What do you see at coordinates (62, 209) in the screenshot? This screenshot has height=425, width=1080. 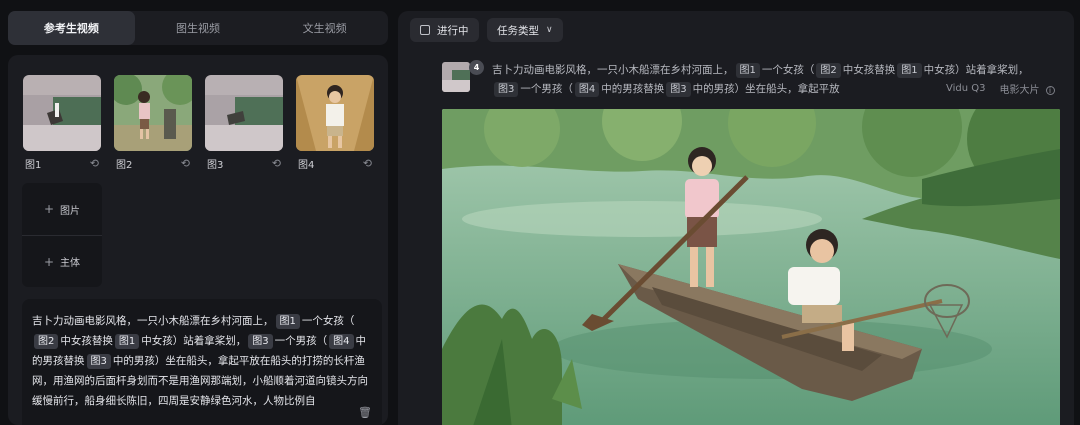 I see `add-image-button: + 图片` at bounding box center [62, 209].